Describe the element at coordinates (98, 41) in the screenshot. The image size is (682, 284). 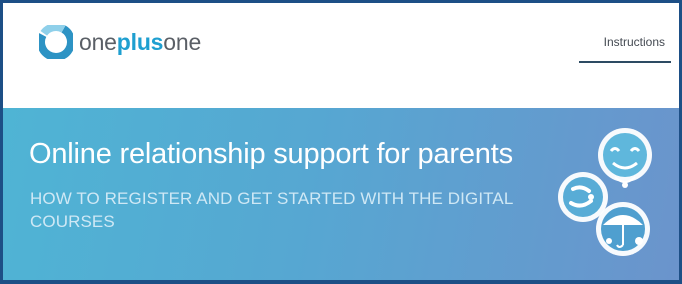
I see `logo-text-one: one` at that location.